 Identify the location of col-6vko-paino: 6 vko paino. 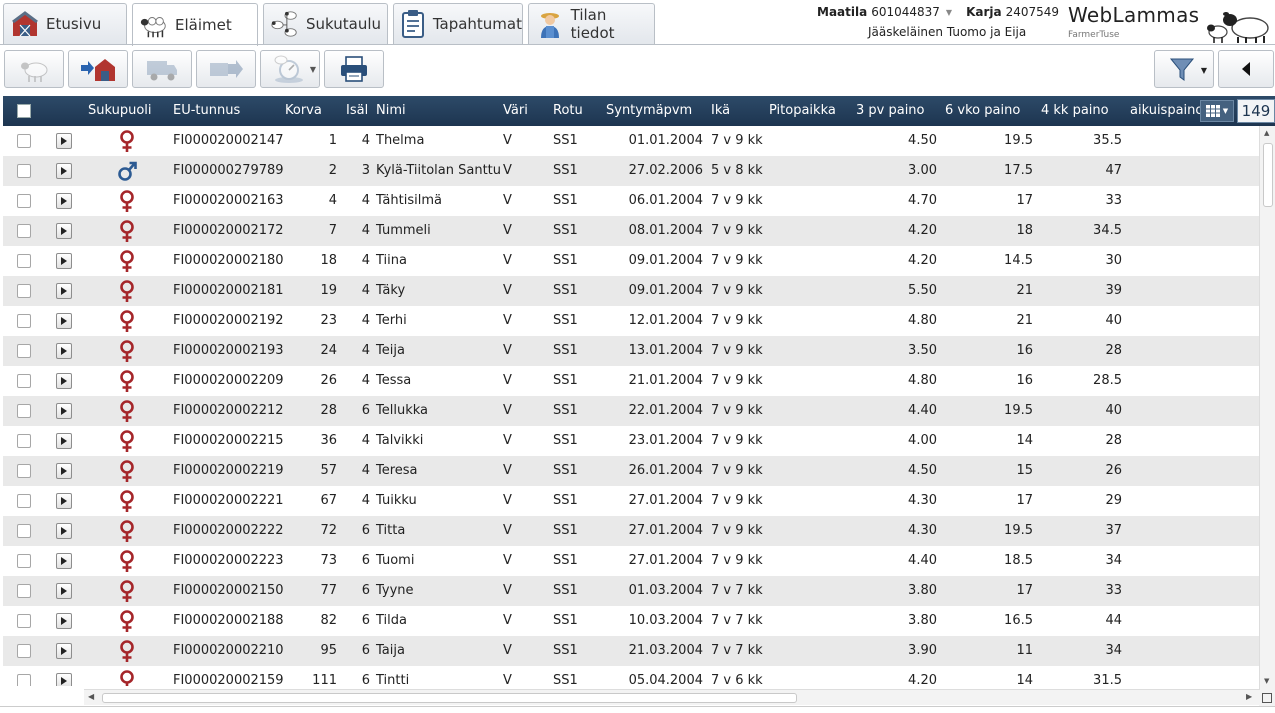
(982, 110).